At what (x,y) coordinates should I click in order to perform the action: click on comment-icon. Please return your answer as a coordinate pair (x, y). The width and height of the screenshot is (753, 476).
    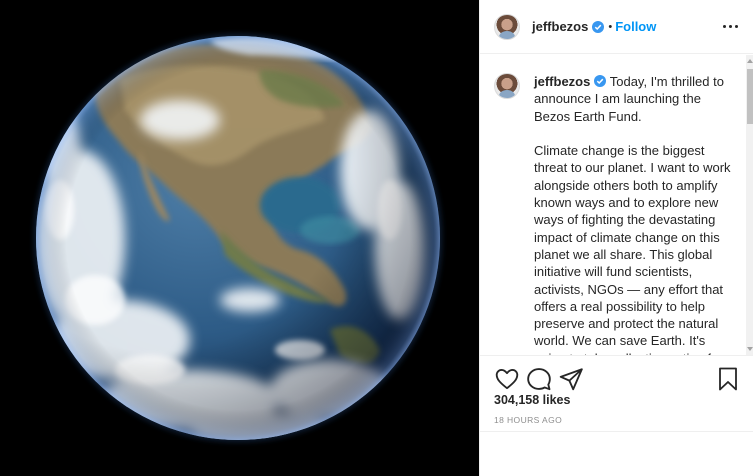
    Looking at the image, I should click on (539, 379).